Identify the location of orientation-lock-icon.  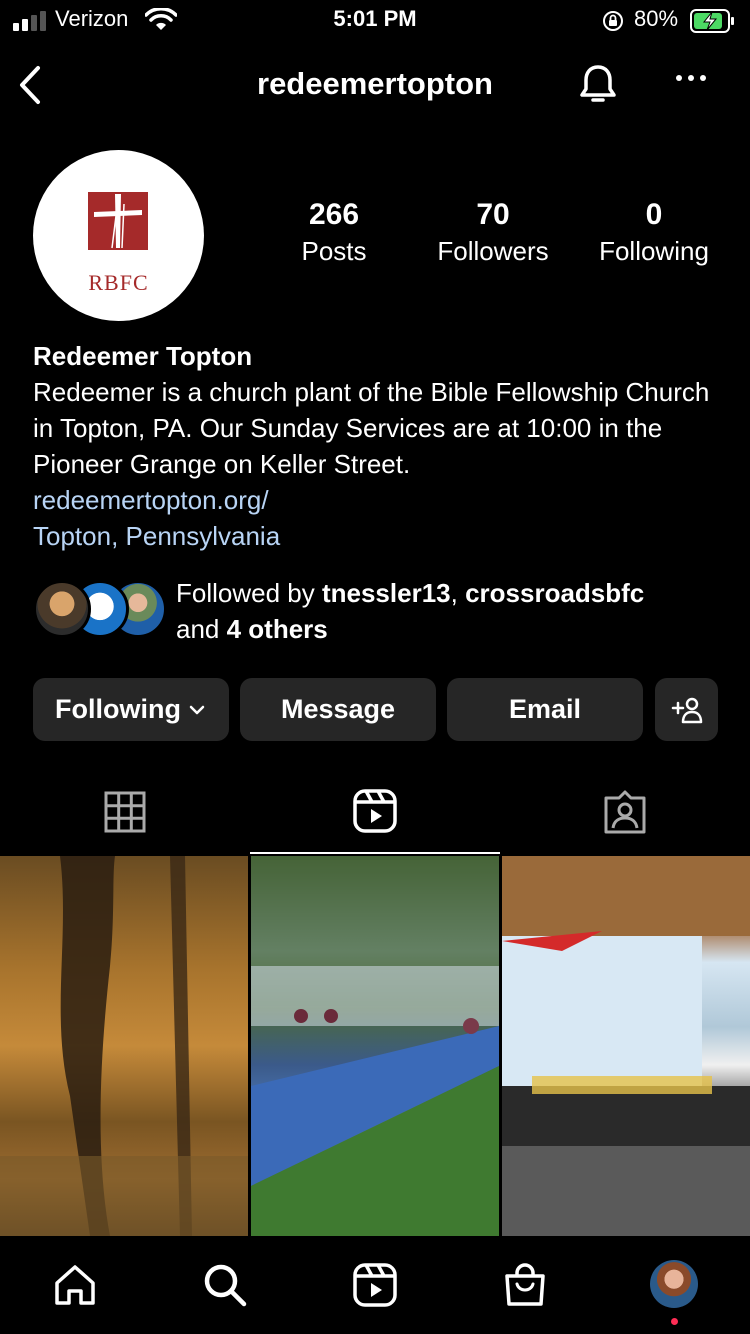
(613, 23).